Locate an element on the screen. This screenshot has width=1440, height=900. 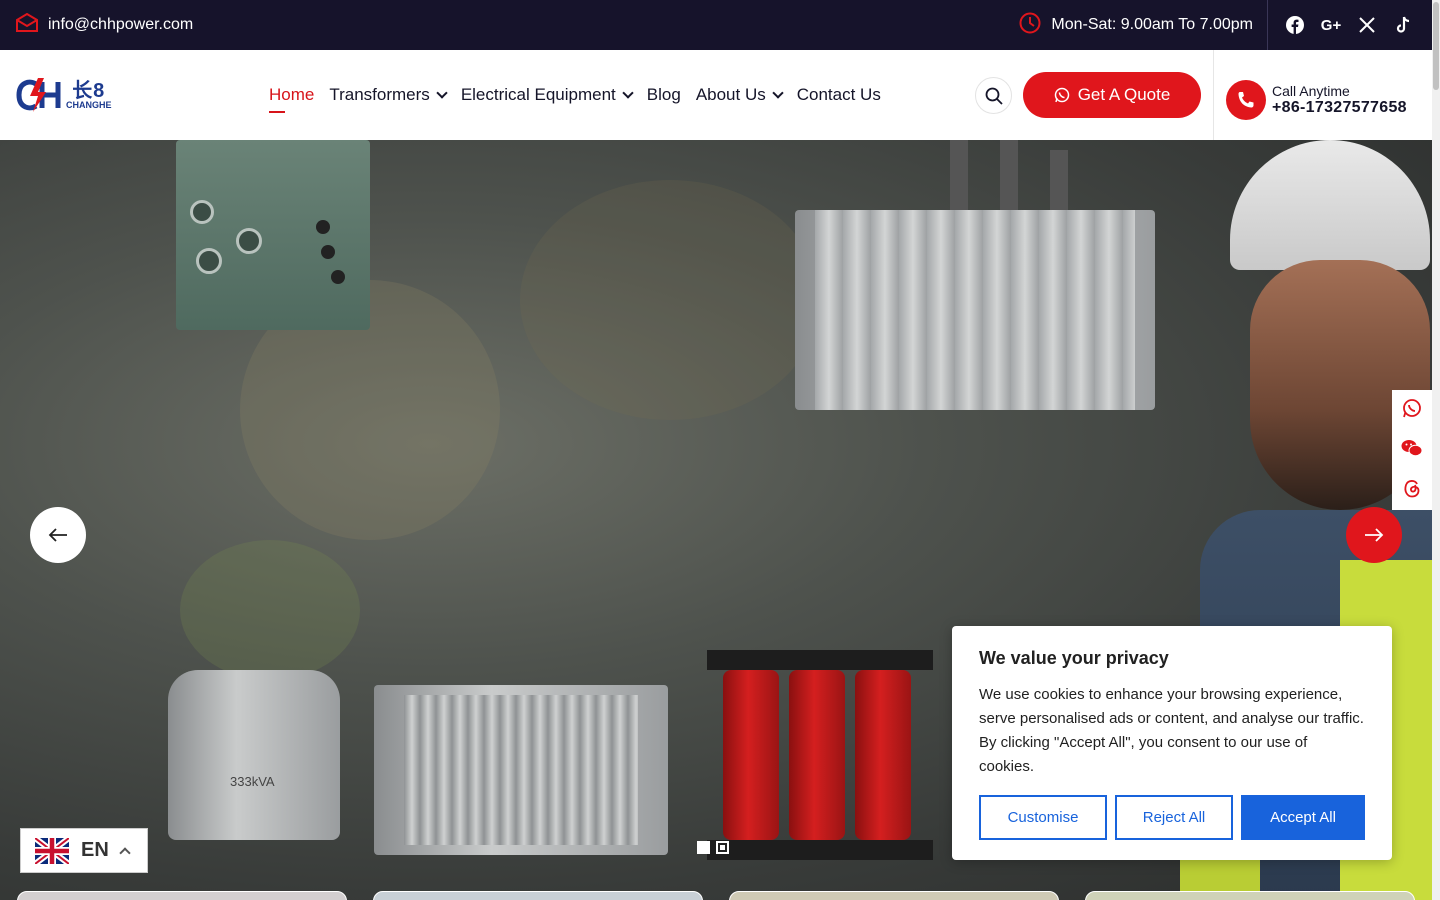
reject-all-button: Reject All is located at coordinates (1174, 817).